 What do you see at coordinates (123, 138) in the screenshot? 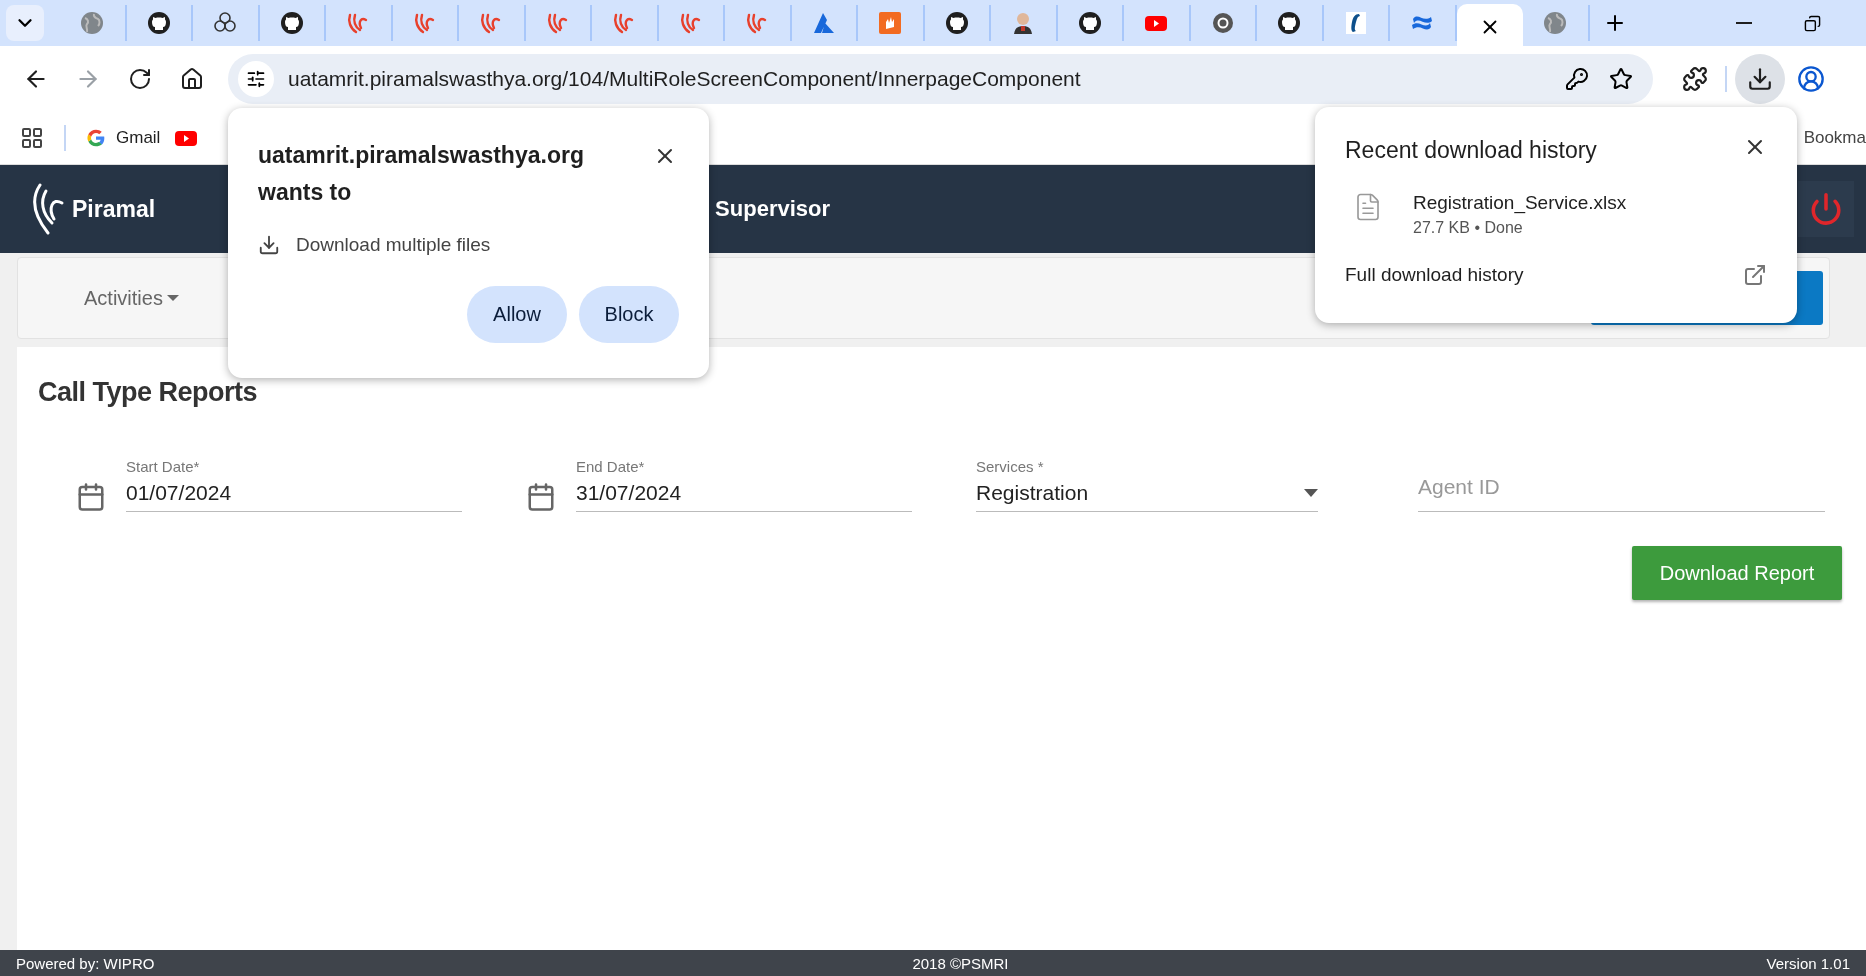
I see `bookmark-link: Gmail` at bounding box center [123, 138].